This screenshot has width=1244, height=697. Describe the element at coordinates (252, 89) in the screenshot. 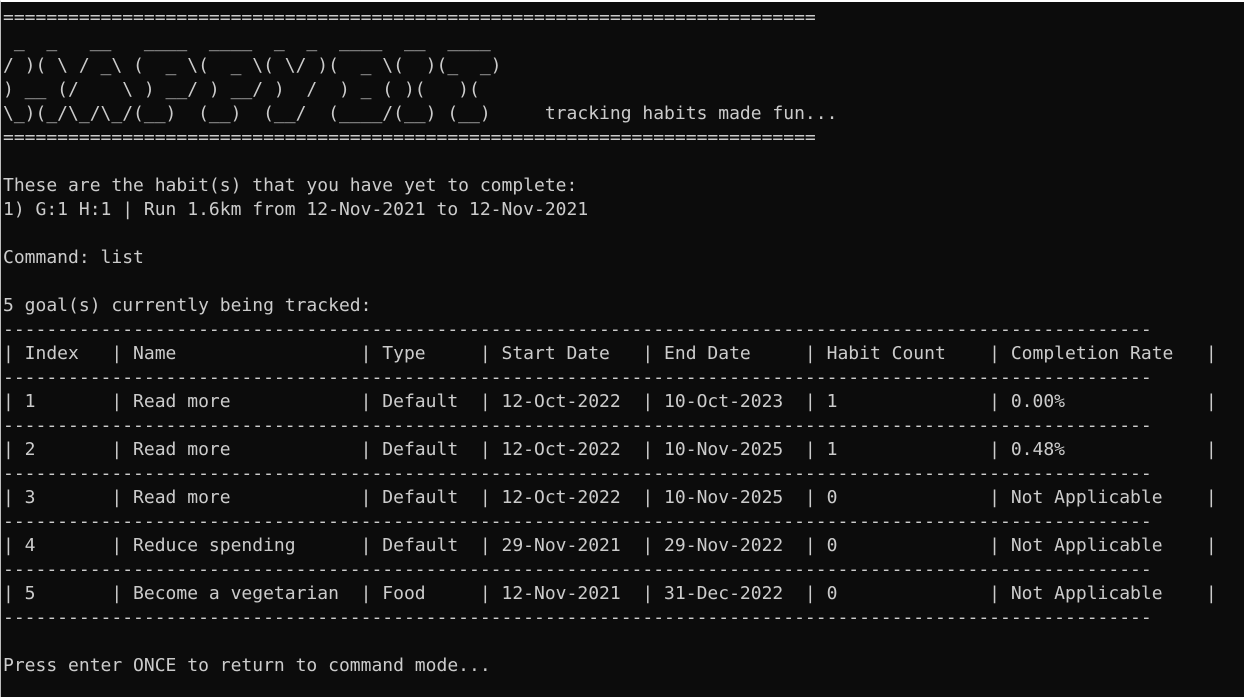

I see `banner-art-line-3: ) __ (/ \ ) __/ ) __/ ) / ) _ ( )( )(` at that location.